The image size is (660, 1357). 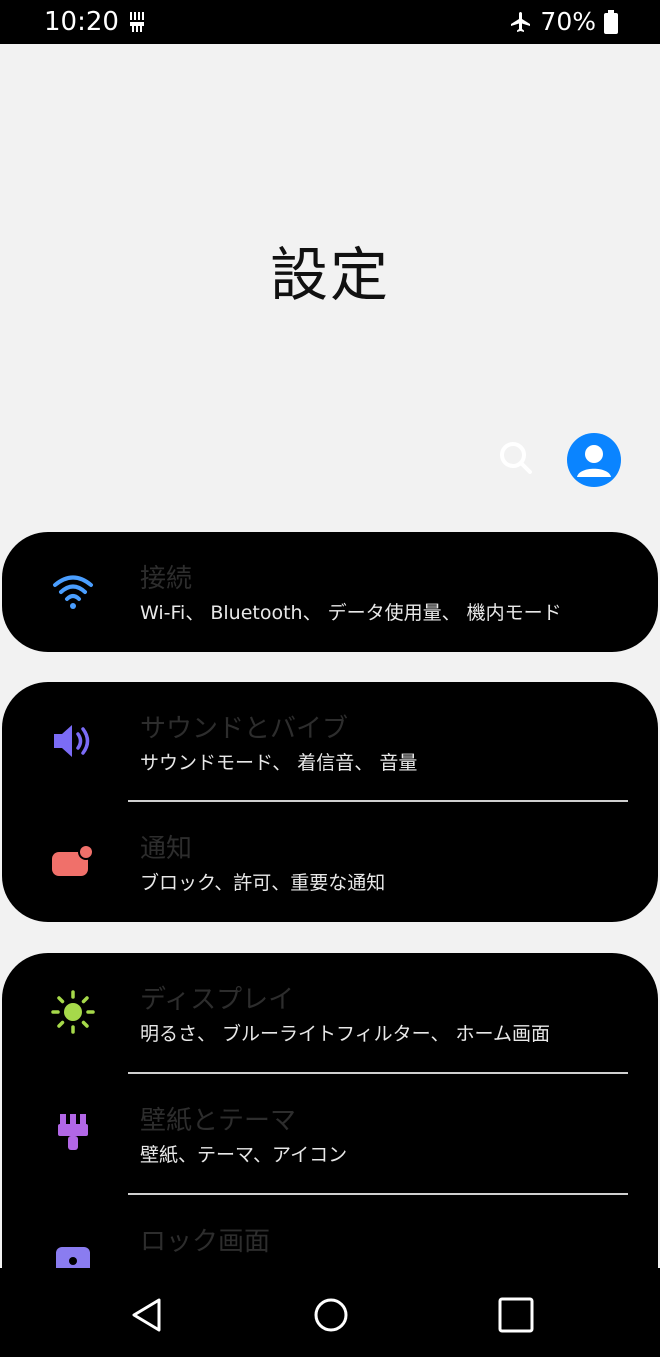 What do you see at coordinates (330, 1013) in the screenshot?
I see `settings-item-display: ディスプレイ 明るさ、 ブルーライトフィルター、 ホーム画面` at bounding box center [330, 1013].